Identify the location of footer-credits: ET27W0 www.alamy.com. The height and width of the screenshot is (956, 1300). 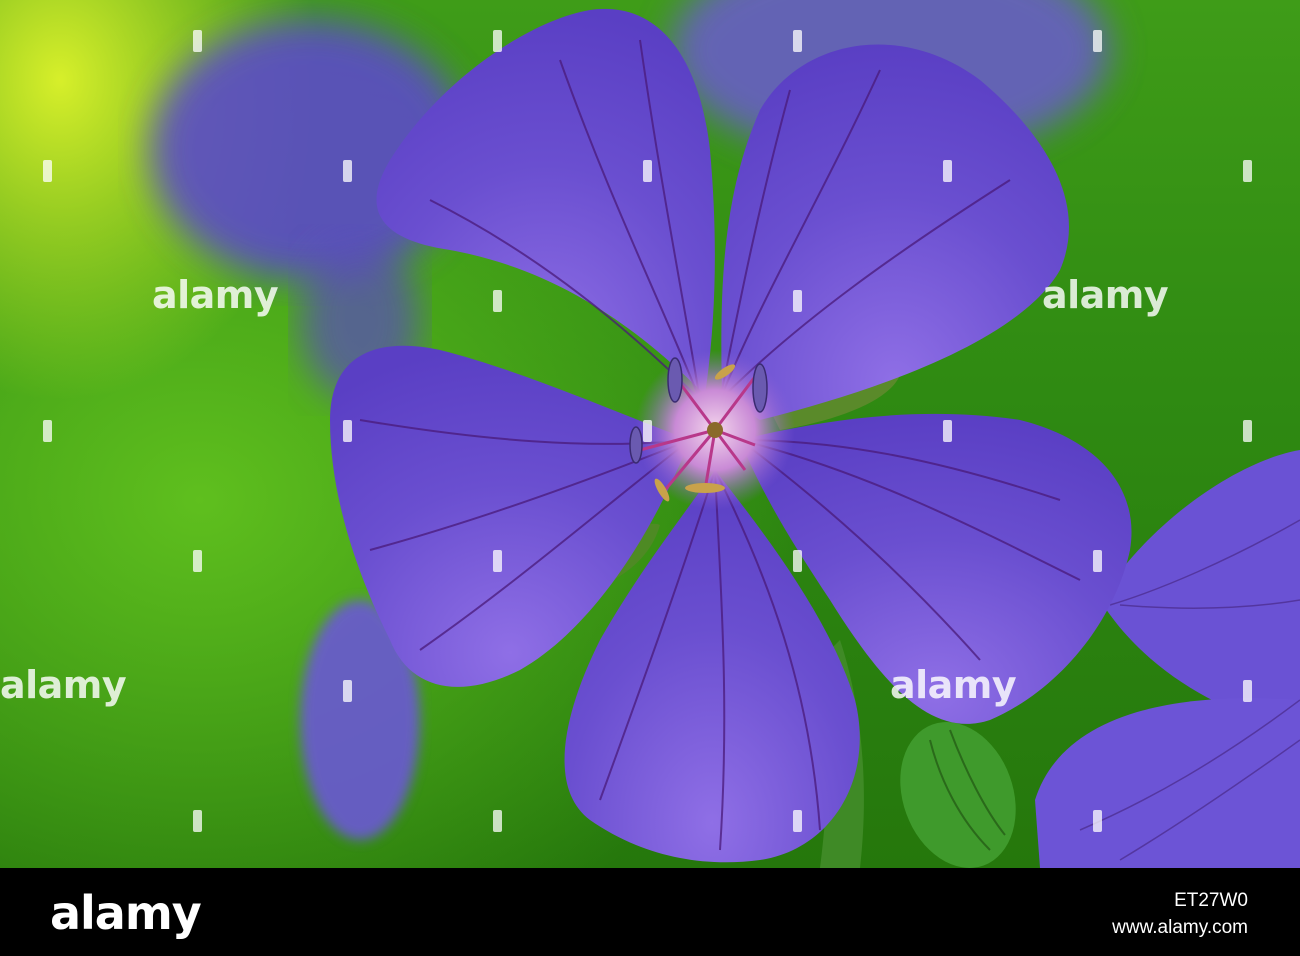
(1180, 914).